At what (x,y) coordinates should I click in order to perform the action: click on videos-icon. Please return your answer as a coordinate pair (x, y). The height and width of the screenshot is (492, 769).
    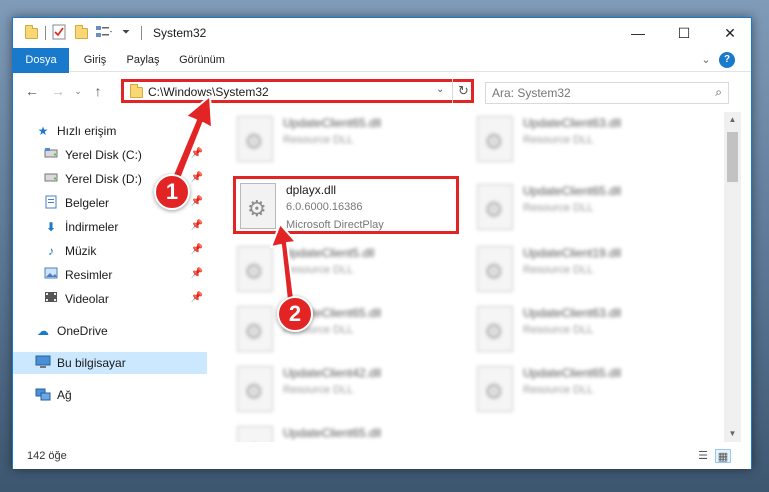
    Looking at the image, I should click on (51, 299).